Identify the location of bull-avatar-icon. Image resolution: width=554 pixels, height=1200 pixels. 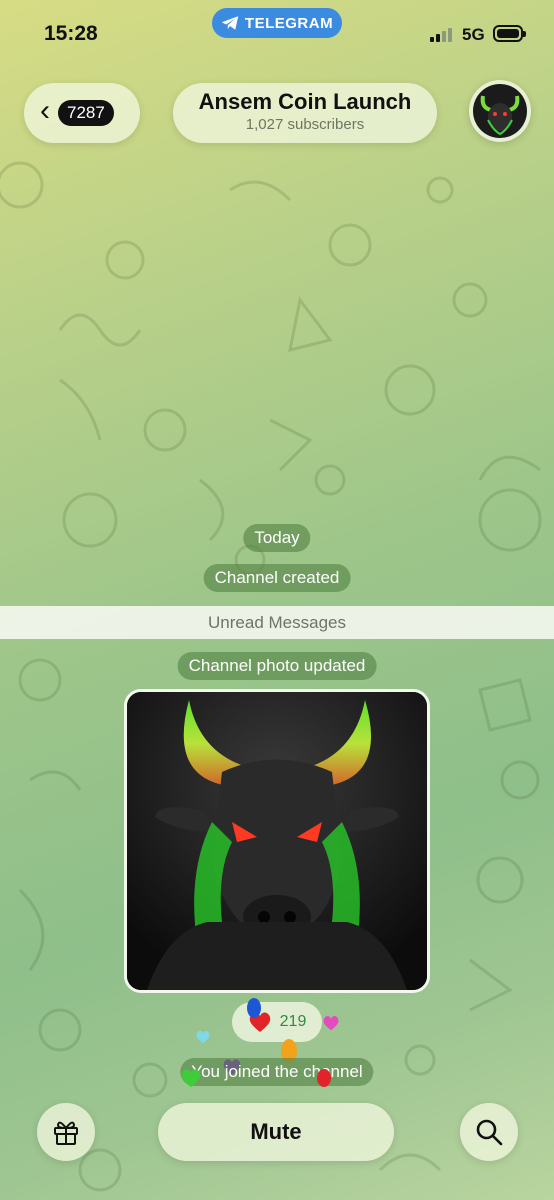
(500, 111).